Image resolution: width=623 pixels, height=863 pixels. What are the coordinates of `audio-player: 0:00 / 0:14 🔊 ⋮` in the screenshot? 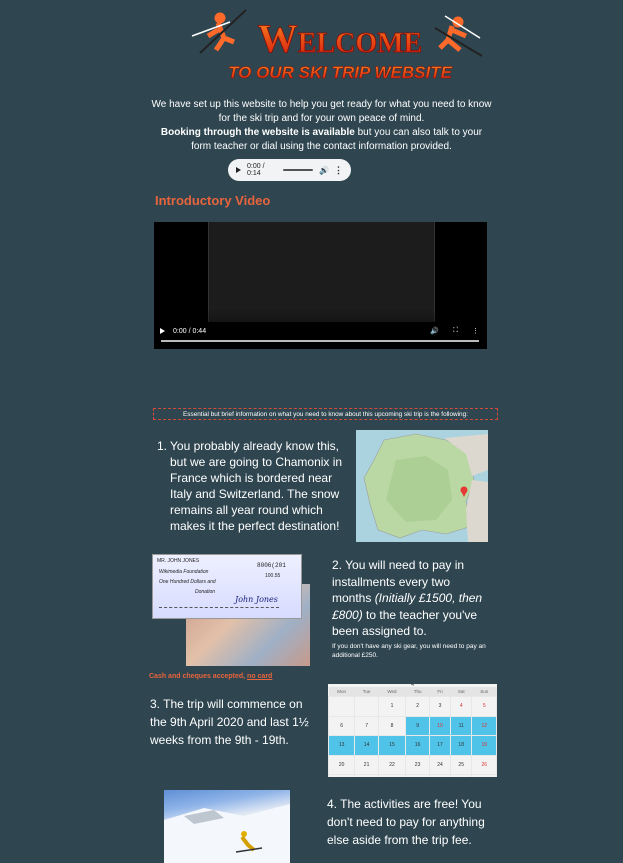 It's located at (289, 170).